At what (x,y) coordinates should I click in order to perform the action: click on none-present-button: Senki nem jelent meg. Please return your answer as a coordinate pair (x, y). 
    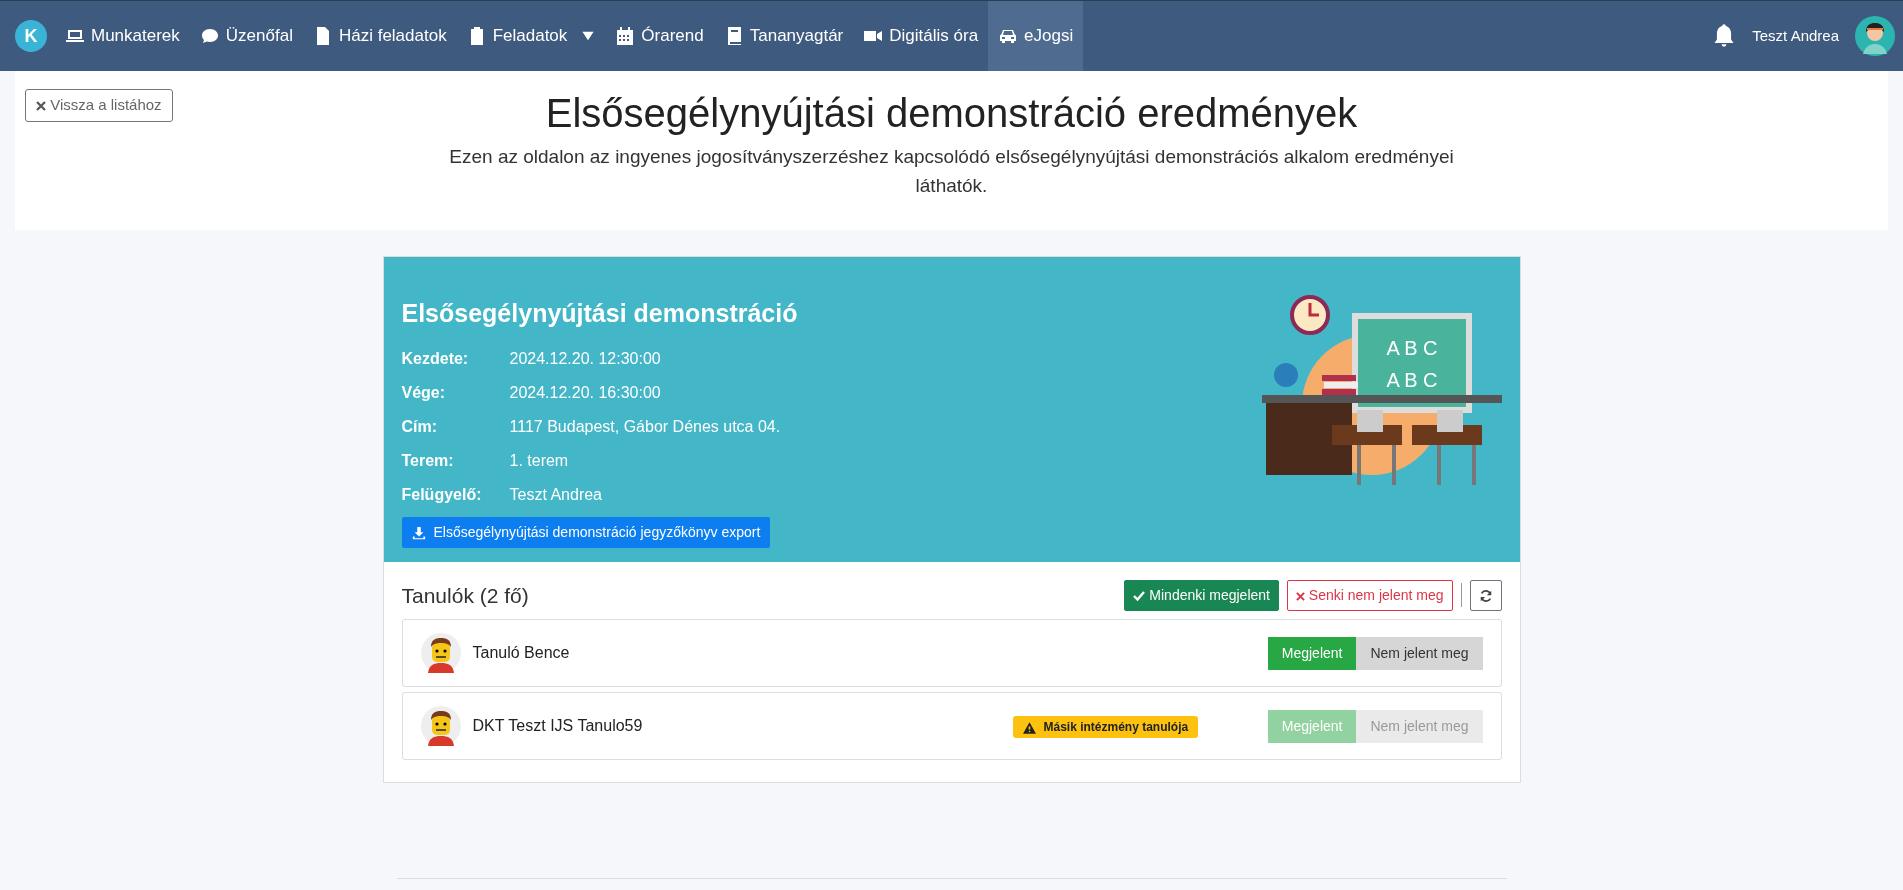
    Looking at the image, I should click on (1369, 595).